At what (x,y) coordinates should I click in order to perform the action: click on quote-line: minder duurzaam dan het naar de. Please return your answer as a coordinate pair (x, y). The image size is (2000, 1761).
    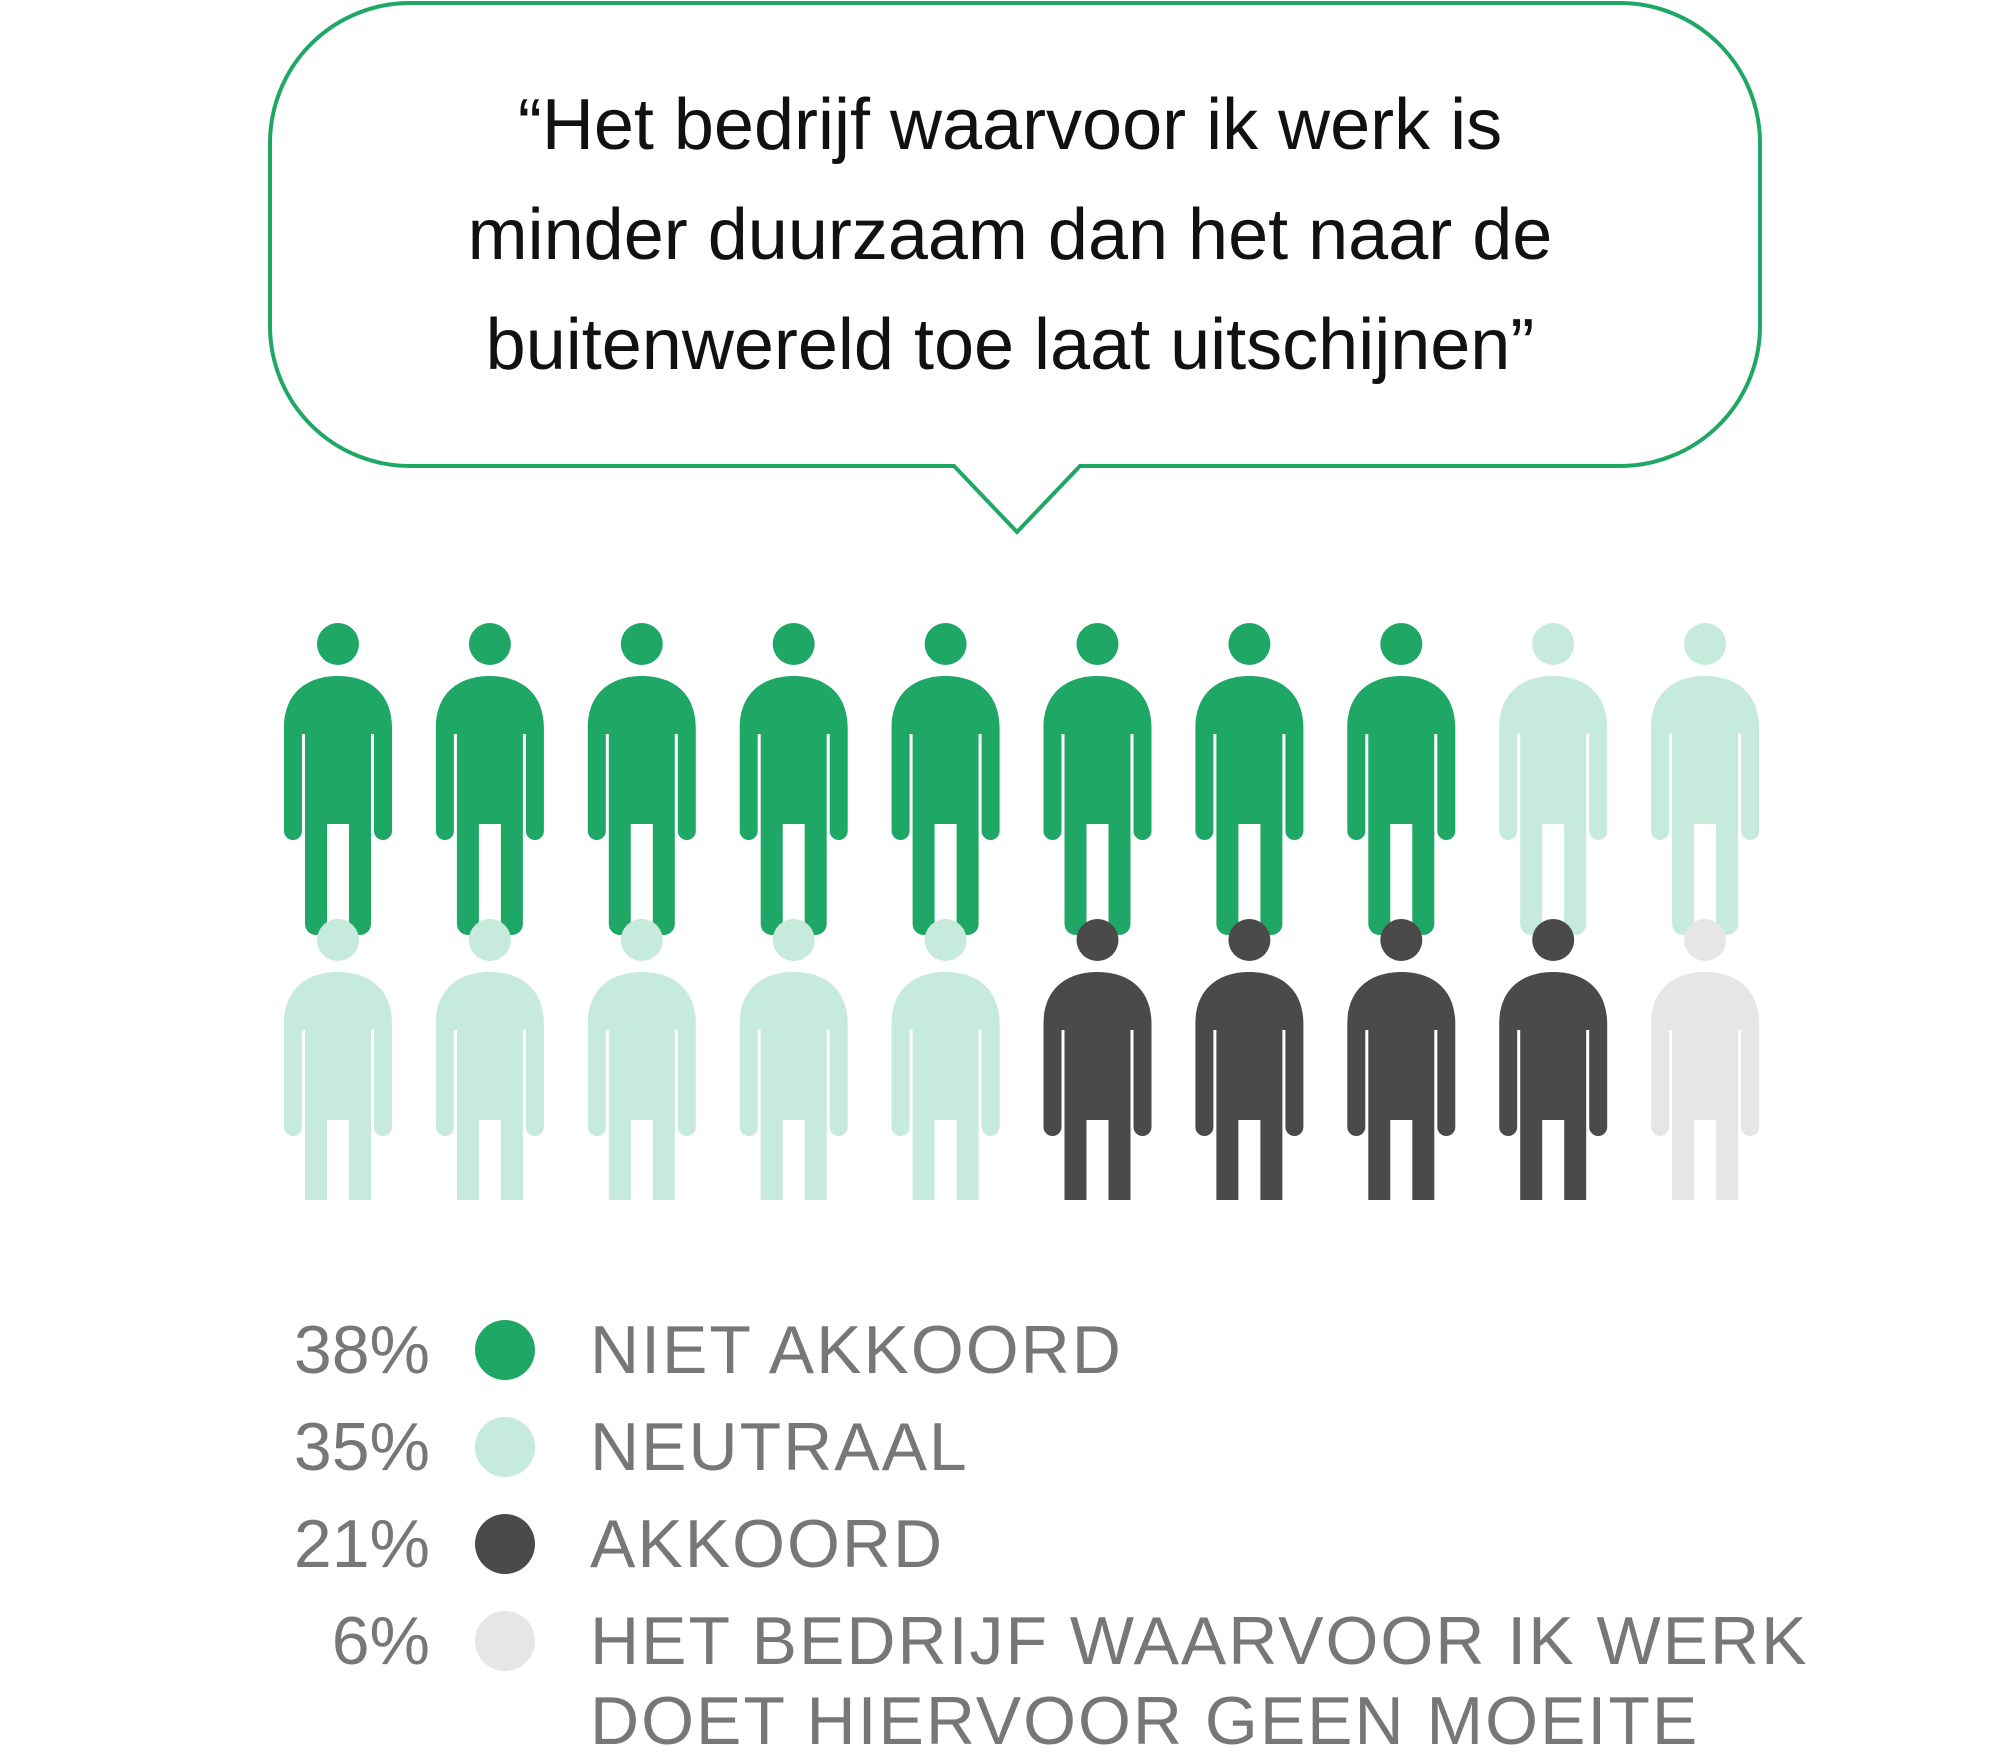
    Looking at the image, I should click on (1010, 235).